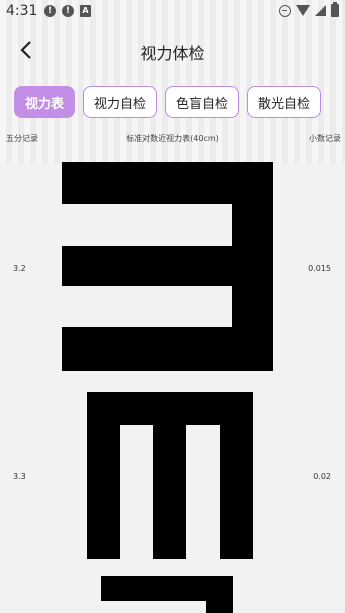 This screenshot has height=613, width=345. What do you see at coordinates (303, 10) in the screenshot?
I see `wifi-icon` at bounding box center [303, 10].